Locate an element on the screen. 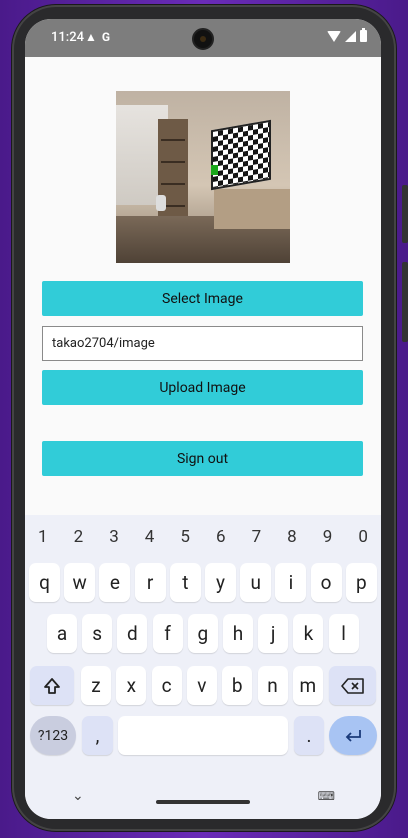  battery-icon is located at coordinates (363, 35).